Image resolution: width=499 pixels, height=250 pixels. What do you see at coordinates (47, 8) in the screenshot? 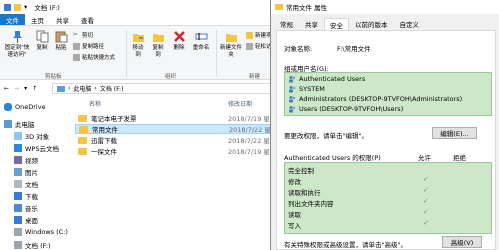
I see `explorer-title: 文档 (F:)` at bounding box center [47, 8].